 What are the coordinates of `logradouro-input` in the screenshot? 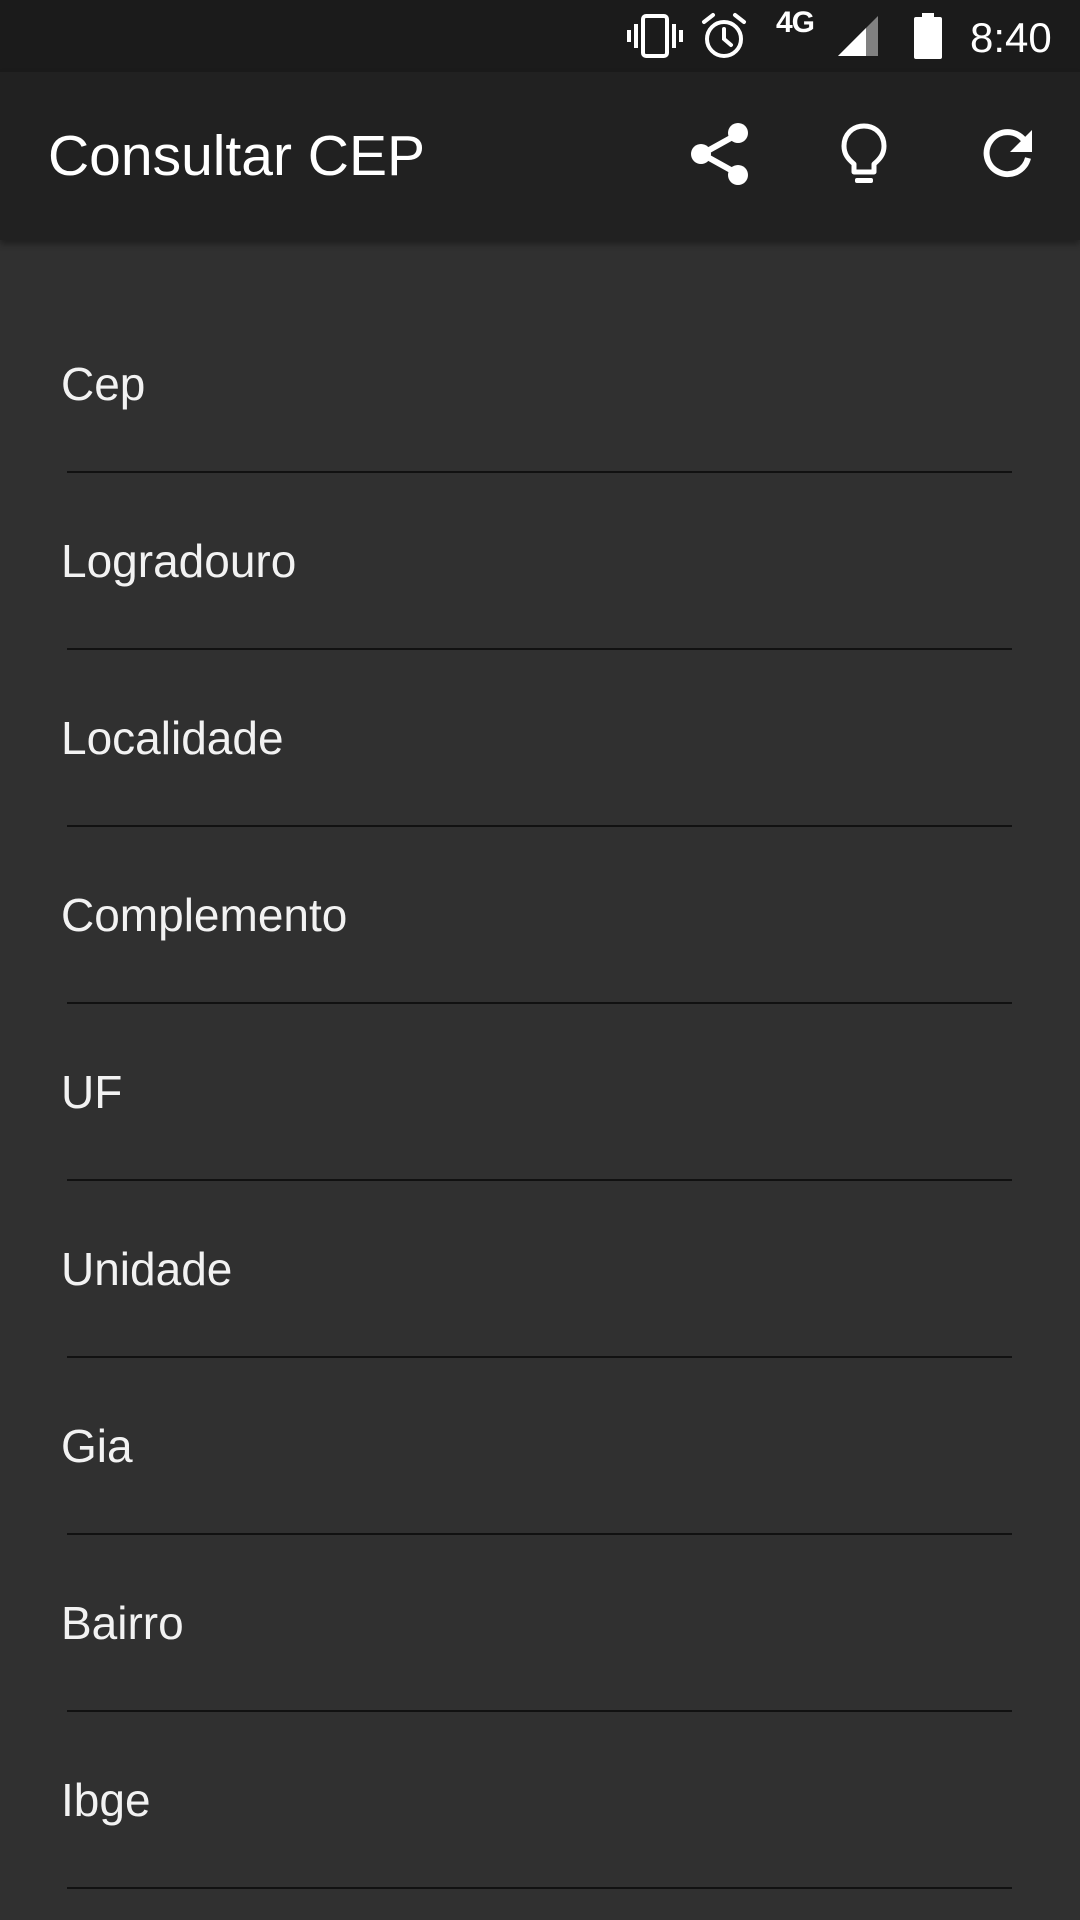 It's located at (533, 560).